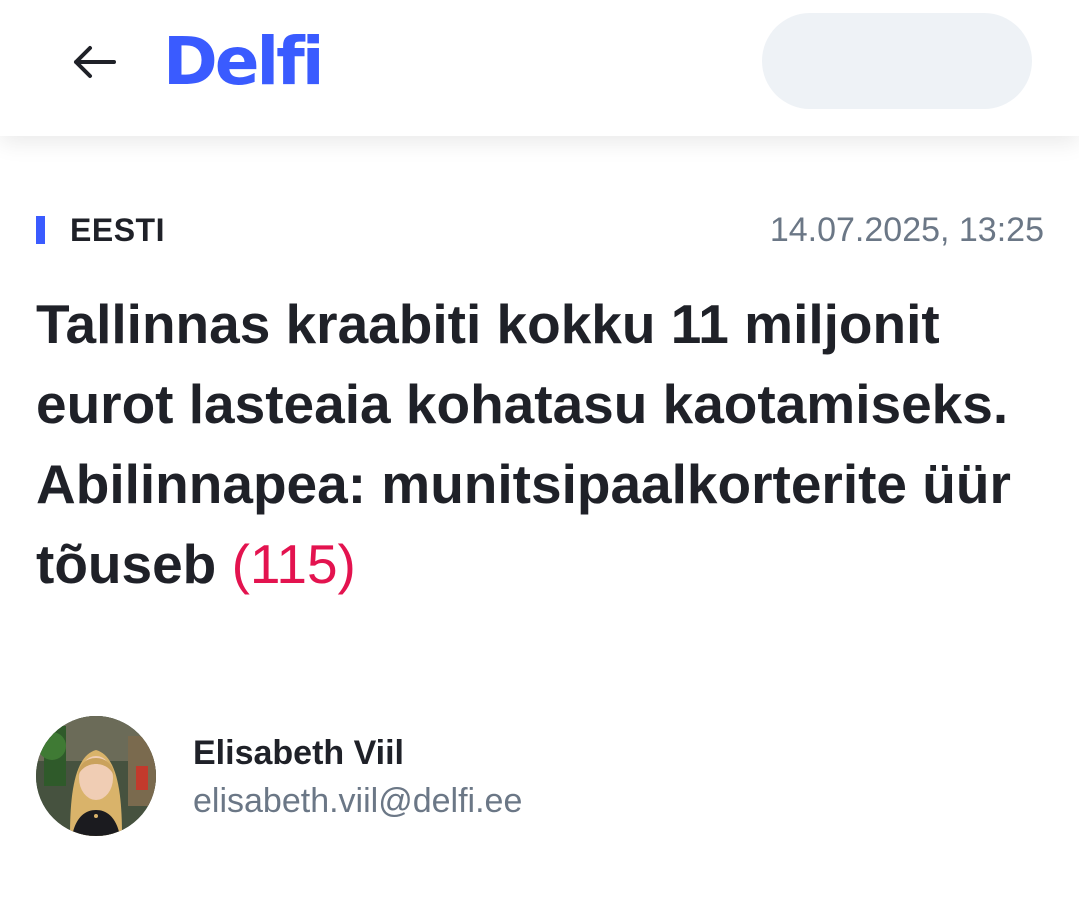  What do you see at coordinates (294, 564) in the screenshot?
I see `comment-count-link: (115)` at bounding box center [294, 564].